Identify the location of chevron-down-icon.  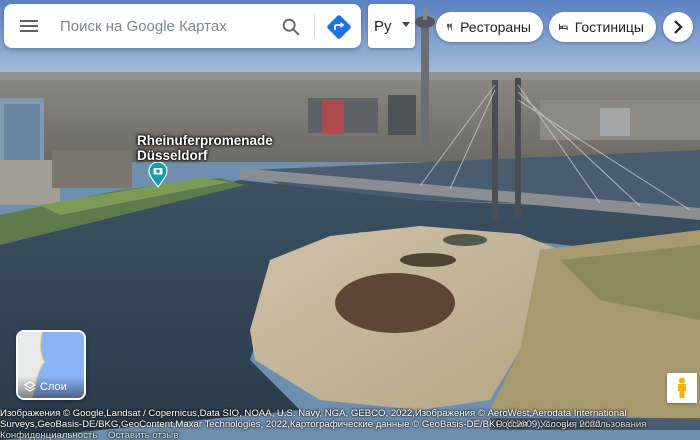
(406, 24).